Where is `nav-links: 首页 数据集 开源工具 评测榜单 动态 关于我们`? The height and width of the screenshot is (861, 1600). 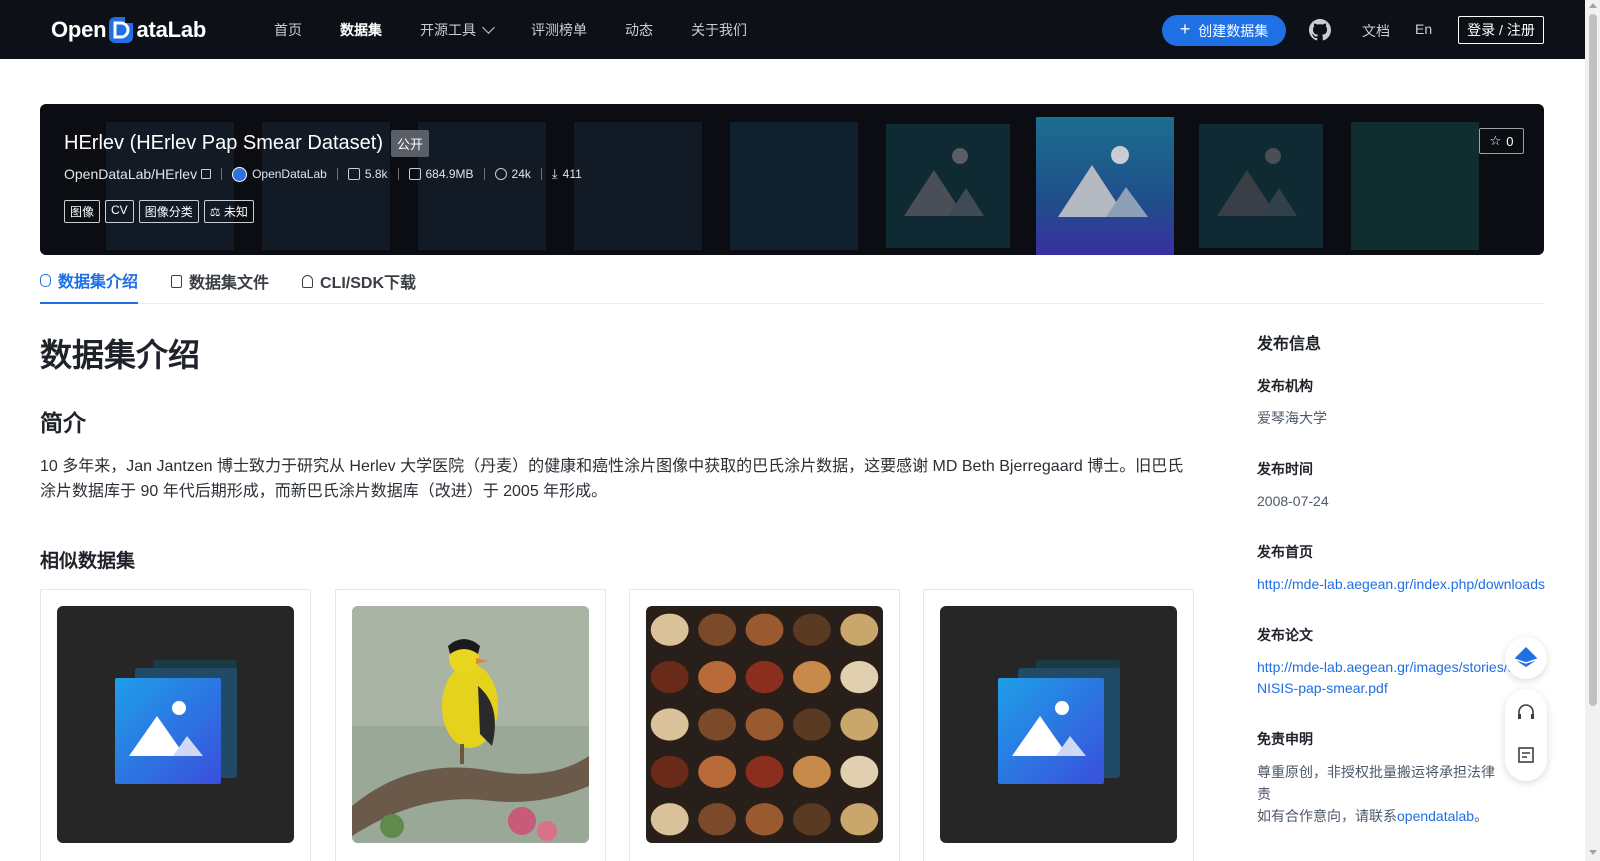 nav-links: 首页 数据集 开源工具 评测榜单 动态 关于我们 is located at coordinates (529, 29).